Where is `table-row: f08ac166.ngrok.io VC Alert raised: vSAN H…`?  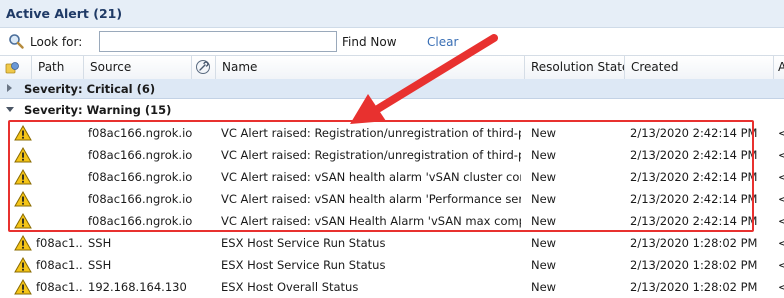 table-row: f08ac166.ngrok.io VC Alert raised: vSAN H… is located at coordinates (392, 221).